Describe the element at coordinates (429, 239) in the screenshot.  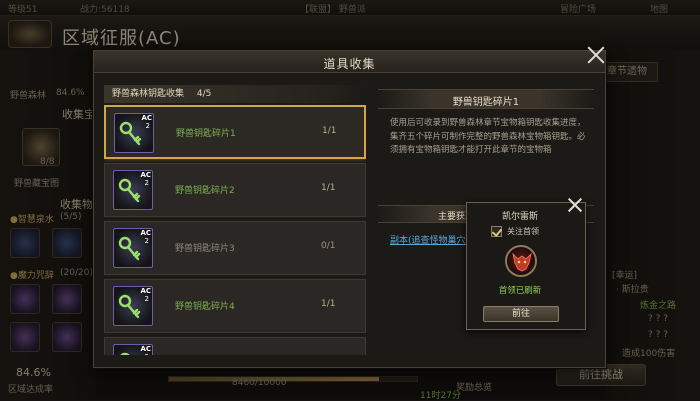
I see `source-dungeon-link: 副本(追查怪物巢穴)` at that location.